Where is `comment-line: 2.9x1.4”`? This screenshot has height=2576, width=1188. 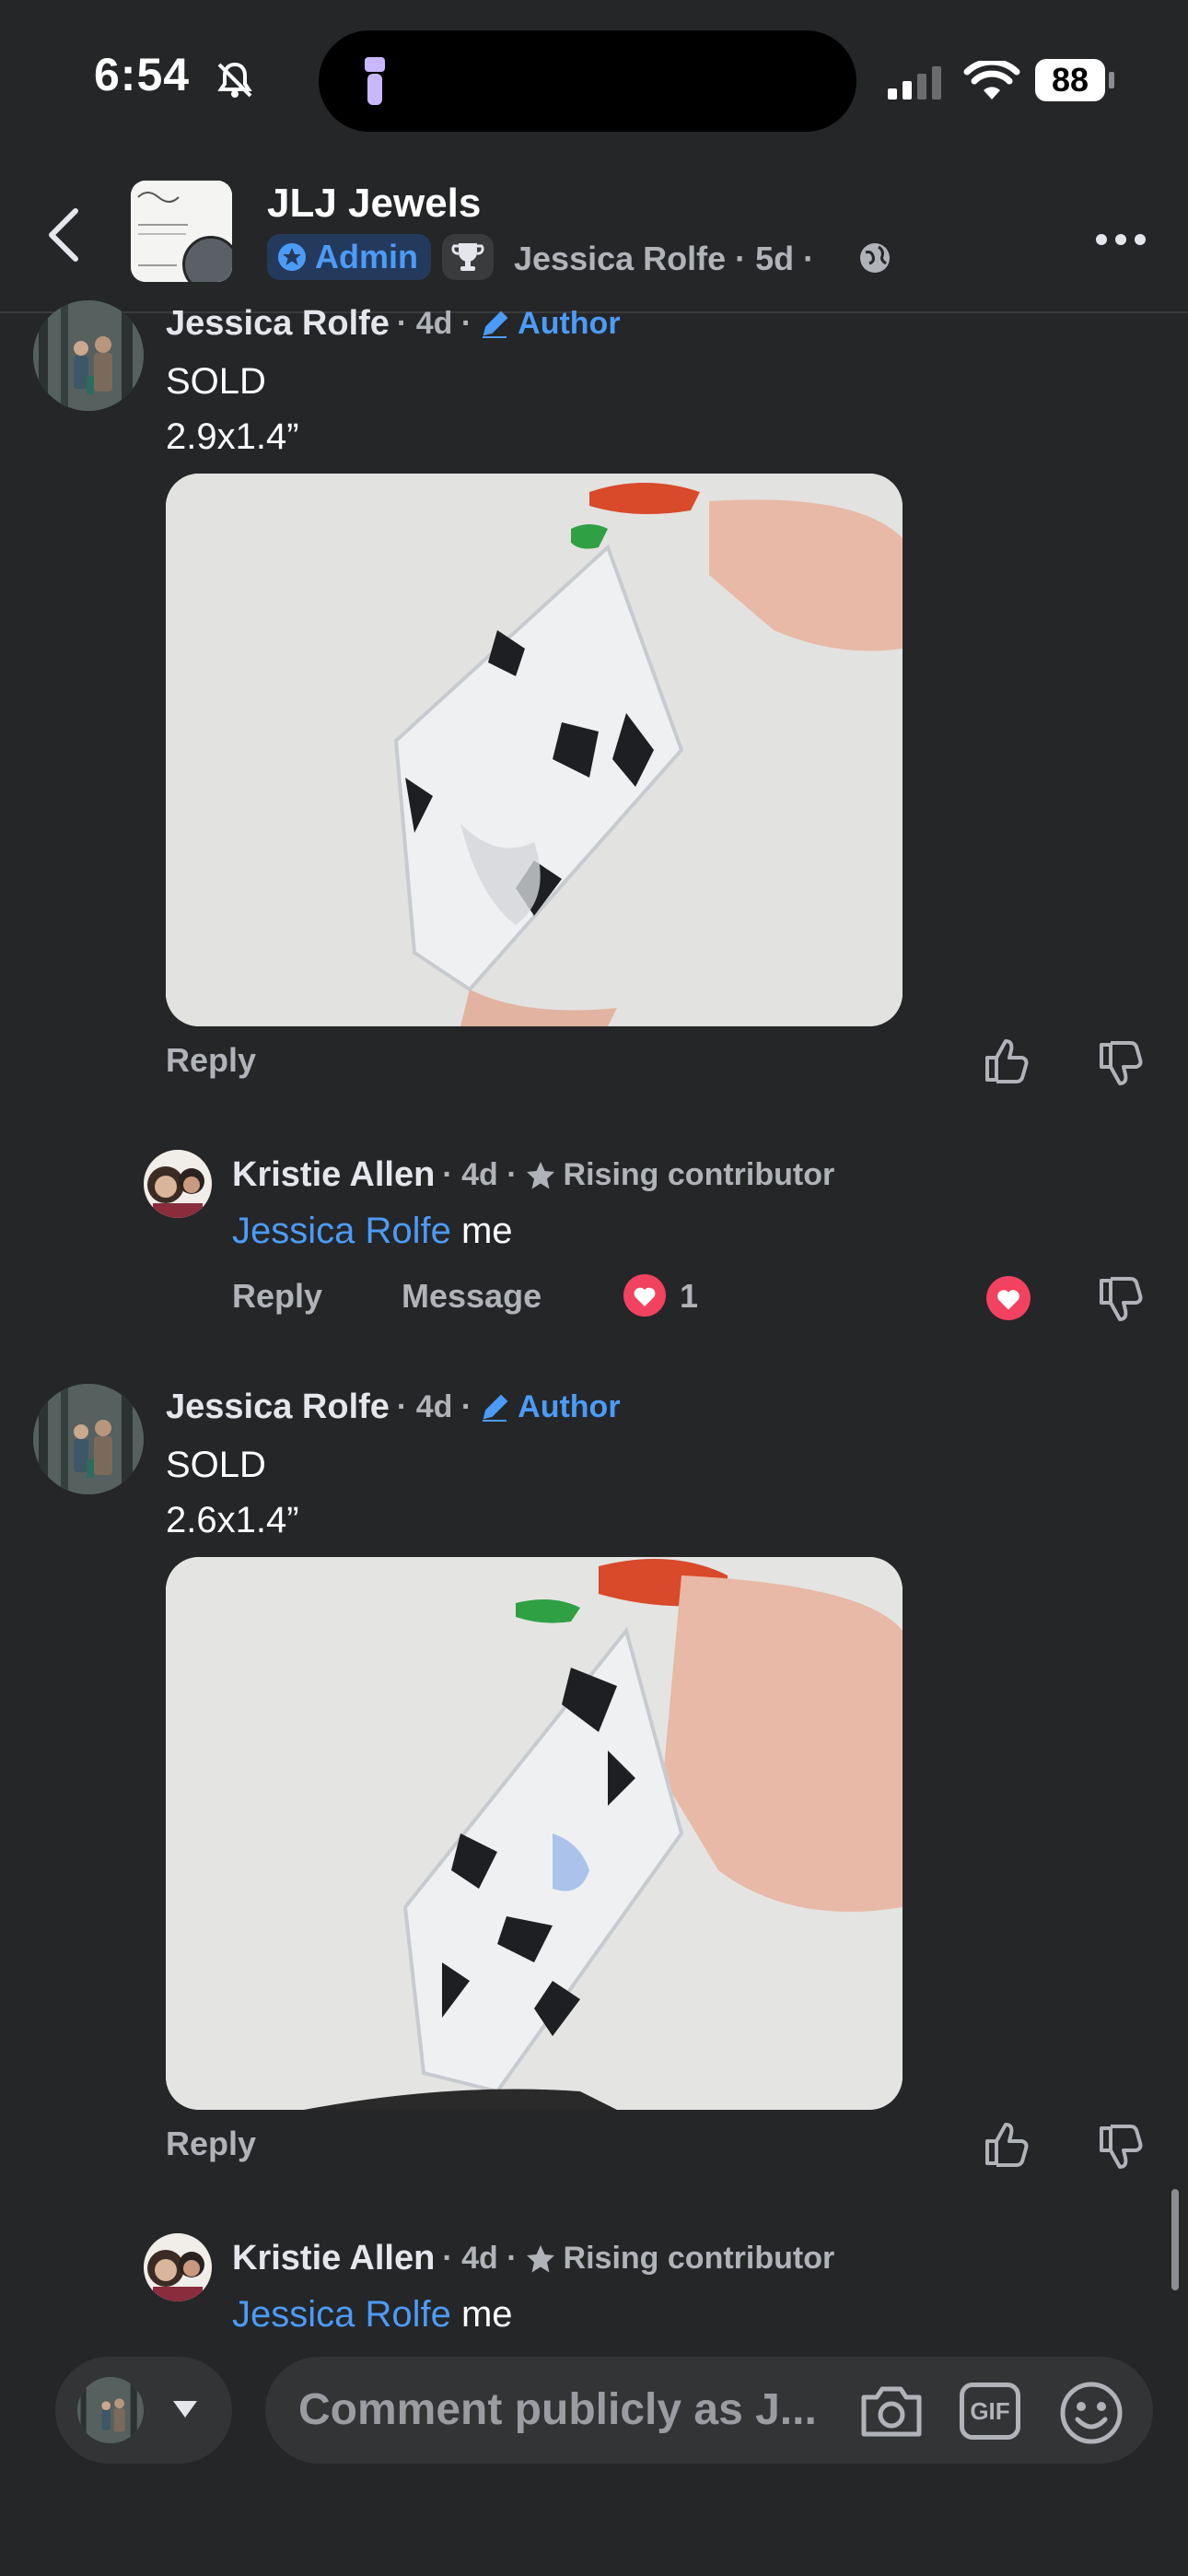 comment-line: 2.9x1.4” is located at coordinates (232, 436).